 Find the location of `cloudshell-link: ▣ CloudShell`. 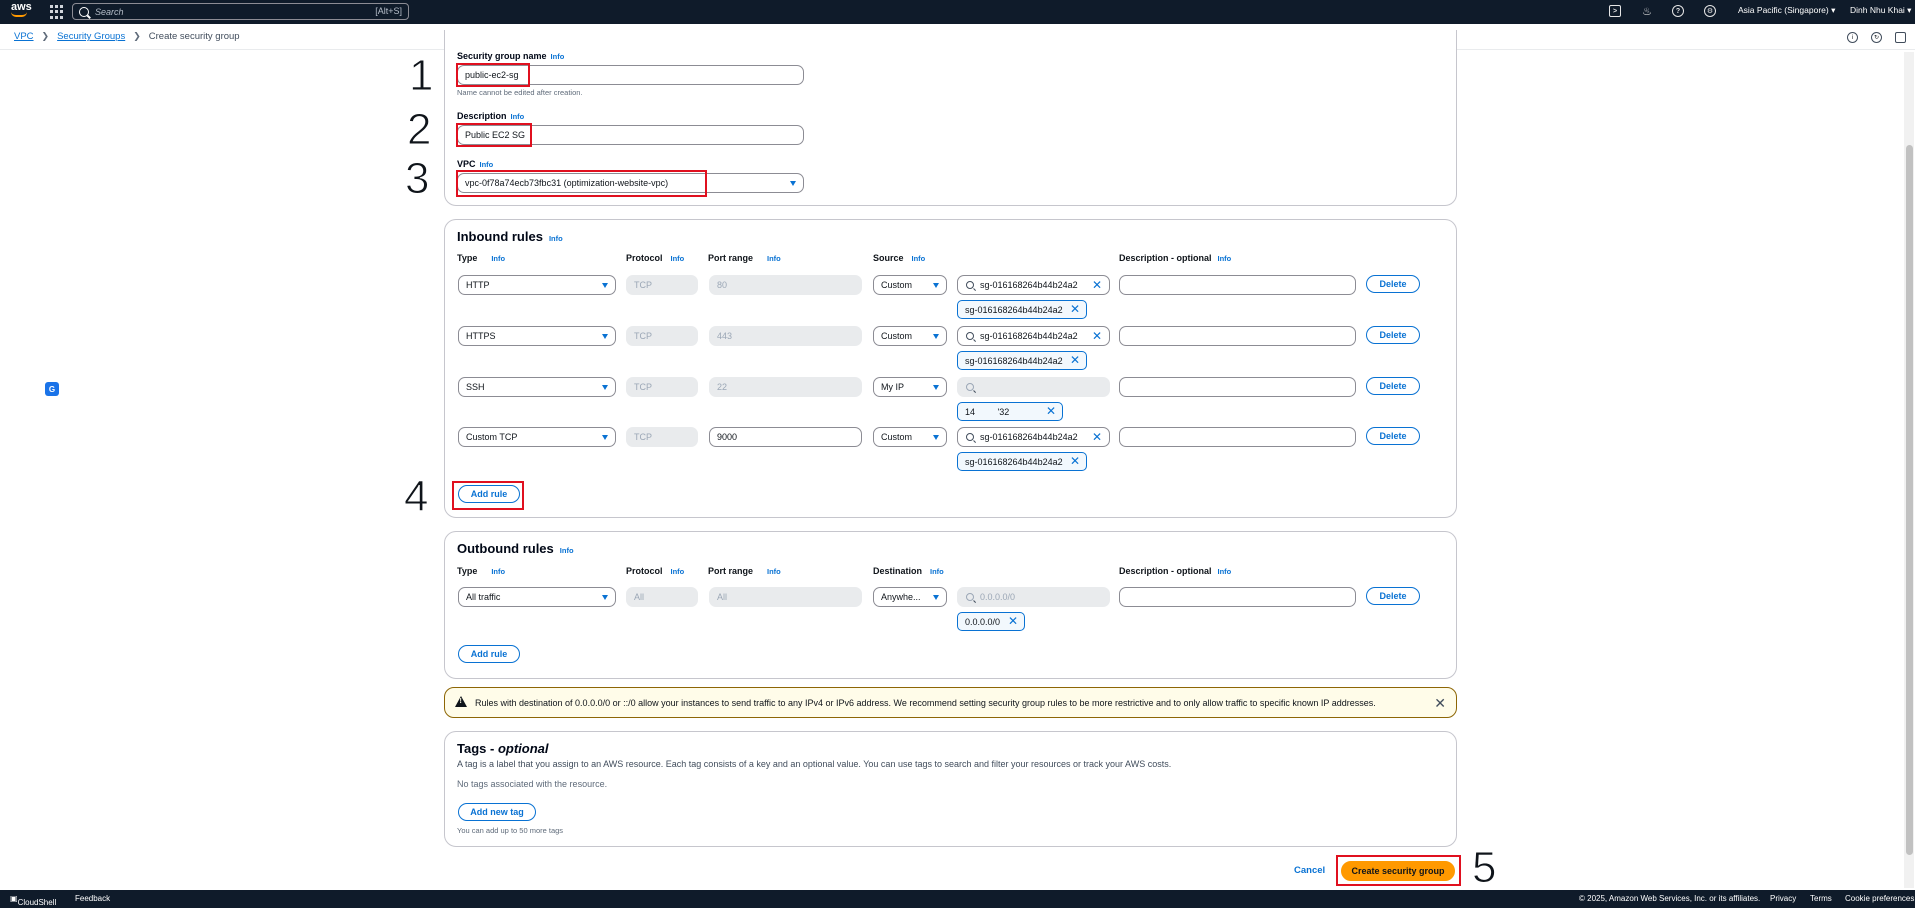

cloudshell-link: ▣ CloudShell is located at coordinates (33, 900).